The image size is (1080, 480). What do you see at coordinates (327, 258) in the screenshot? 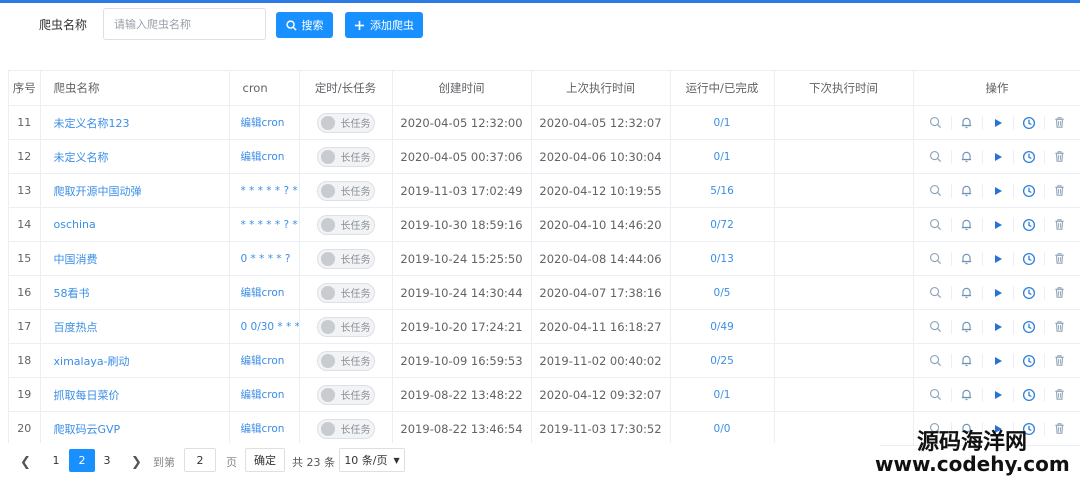
I see `switch-knob` at bounding box center [327, 258].